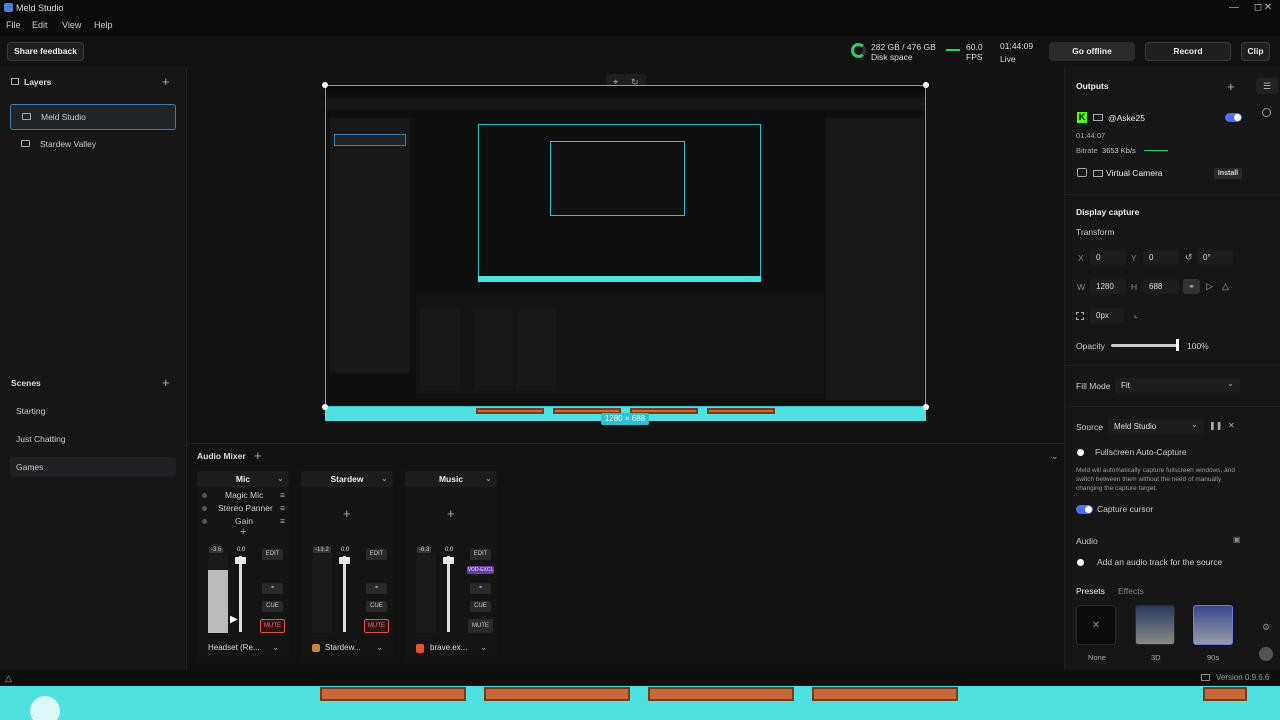  What do you see at coordinates (1097, 657) in the screenshot?
I see `preset-none-label: None` at bounding box center [1097, 657].